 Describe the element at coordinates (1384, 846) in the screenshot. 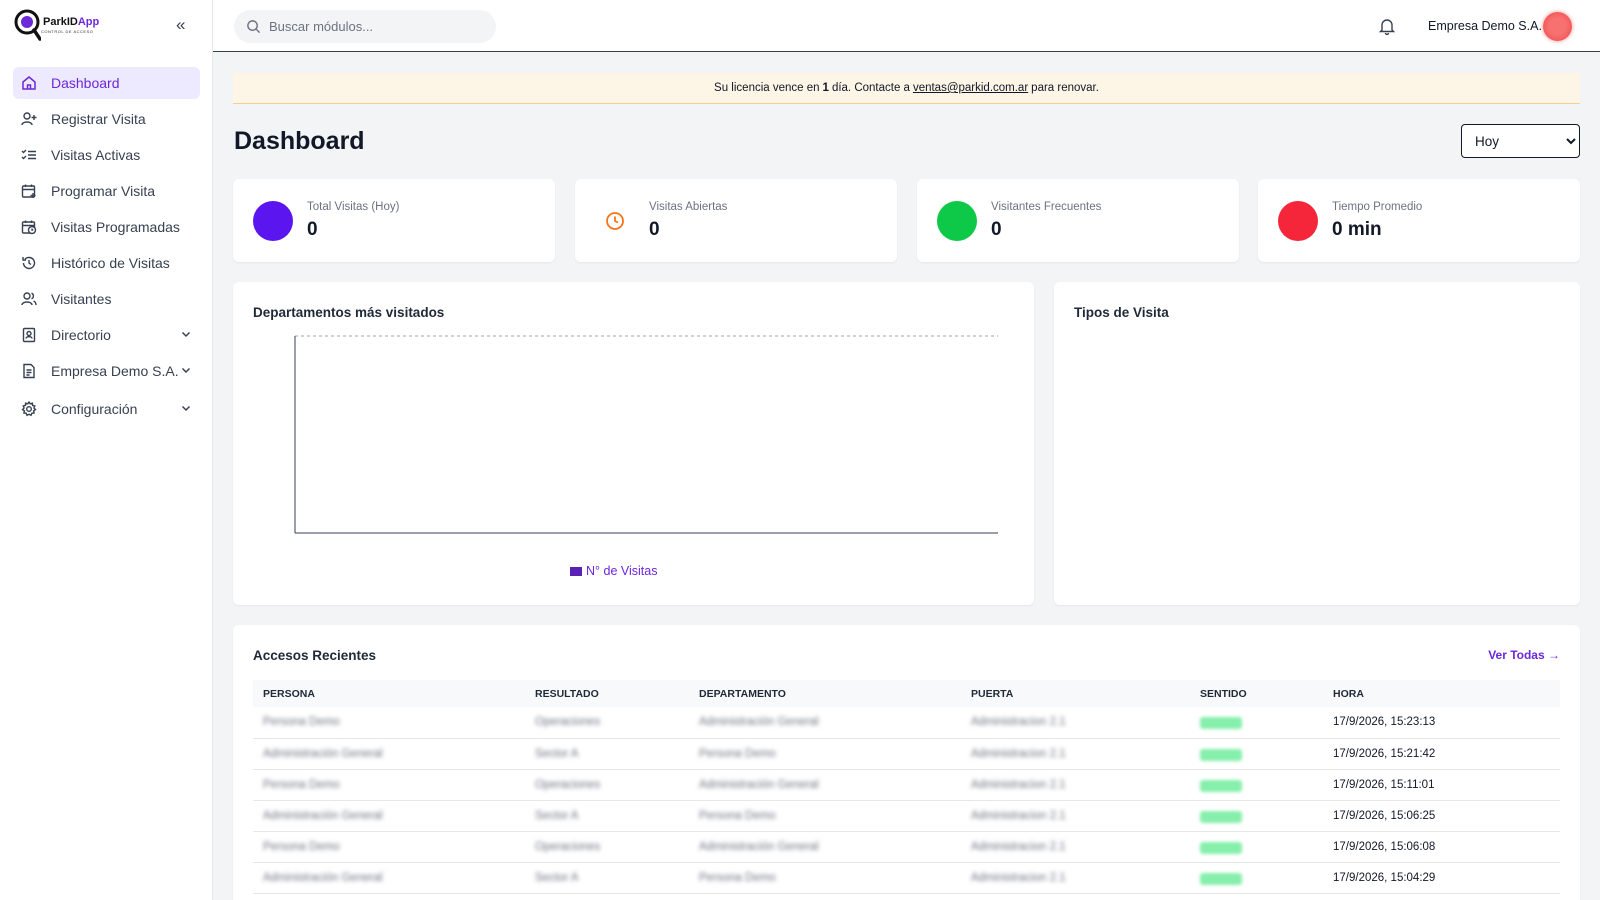

I see `hora-value: 17/9/2026, 15:06:08` at that location.